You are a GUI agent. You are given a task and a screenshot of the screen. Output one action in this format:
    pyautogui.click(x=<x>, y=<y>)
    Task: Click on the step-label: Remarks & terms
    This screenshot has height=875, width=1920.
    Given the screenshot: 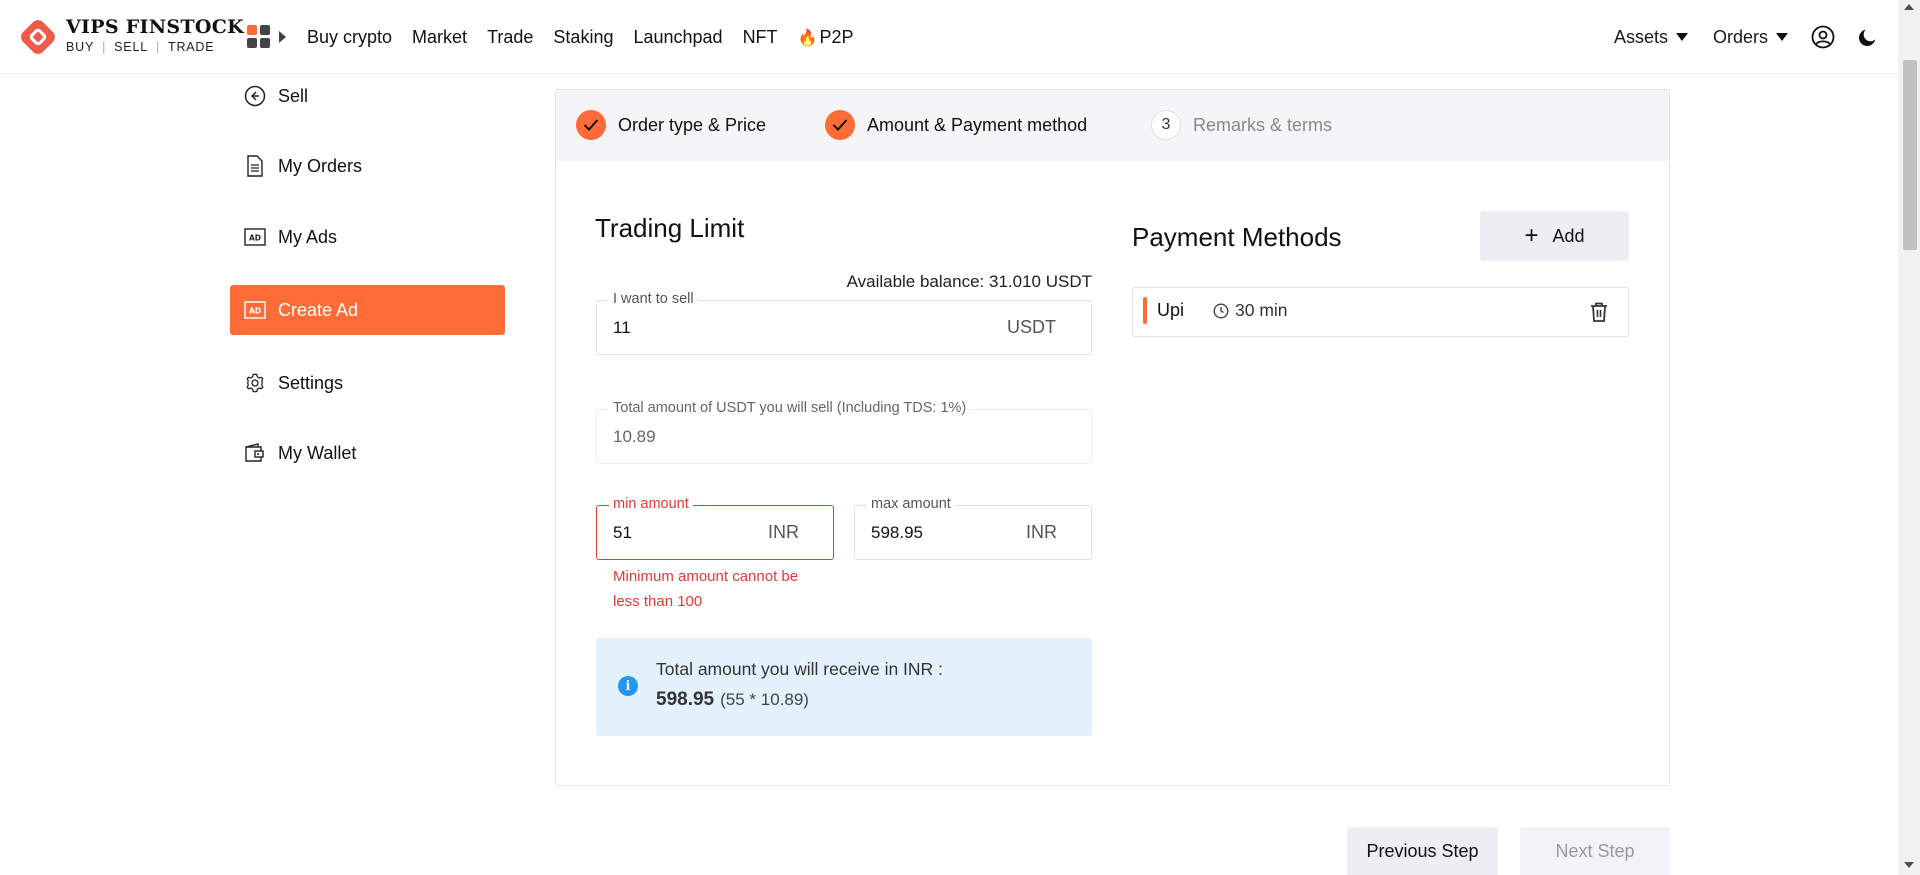 What is the action you would take?
    pyautogui.click(x=1263, y=124)
    